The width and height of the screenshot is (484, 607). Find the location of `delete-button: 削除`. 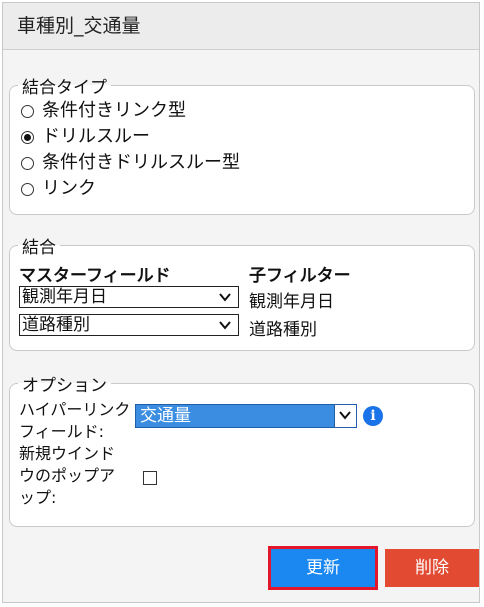

delete-button: 削除 is located at coordinates (432, 568).